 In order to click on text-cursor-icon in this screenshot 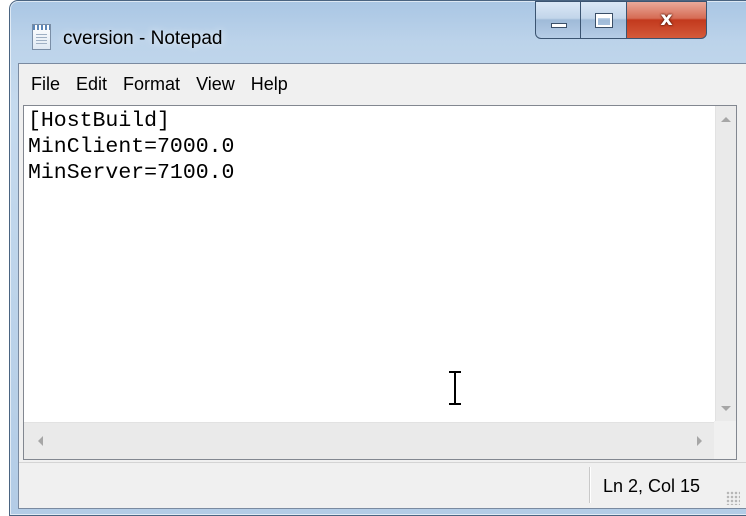, I will do `click(455, 388)`.